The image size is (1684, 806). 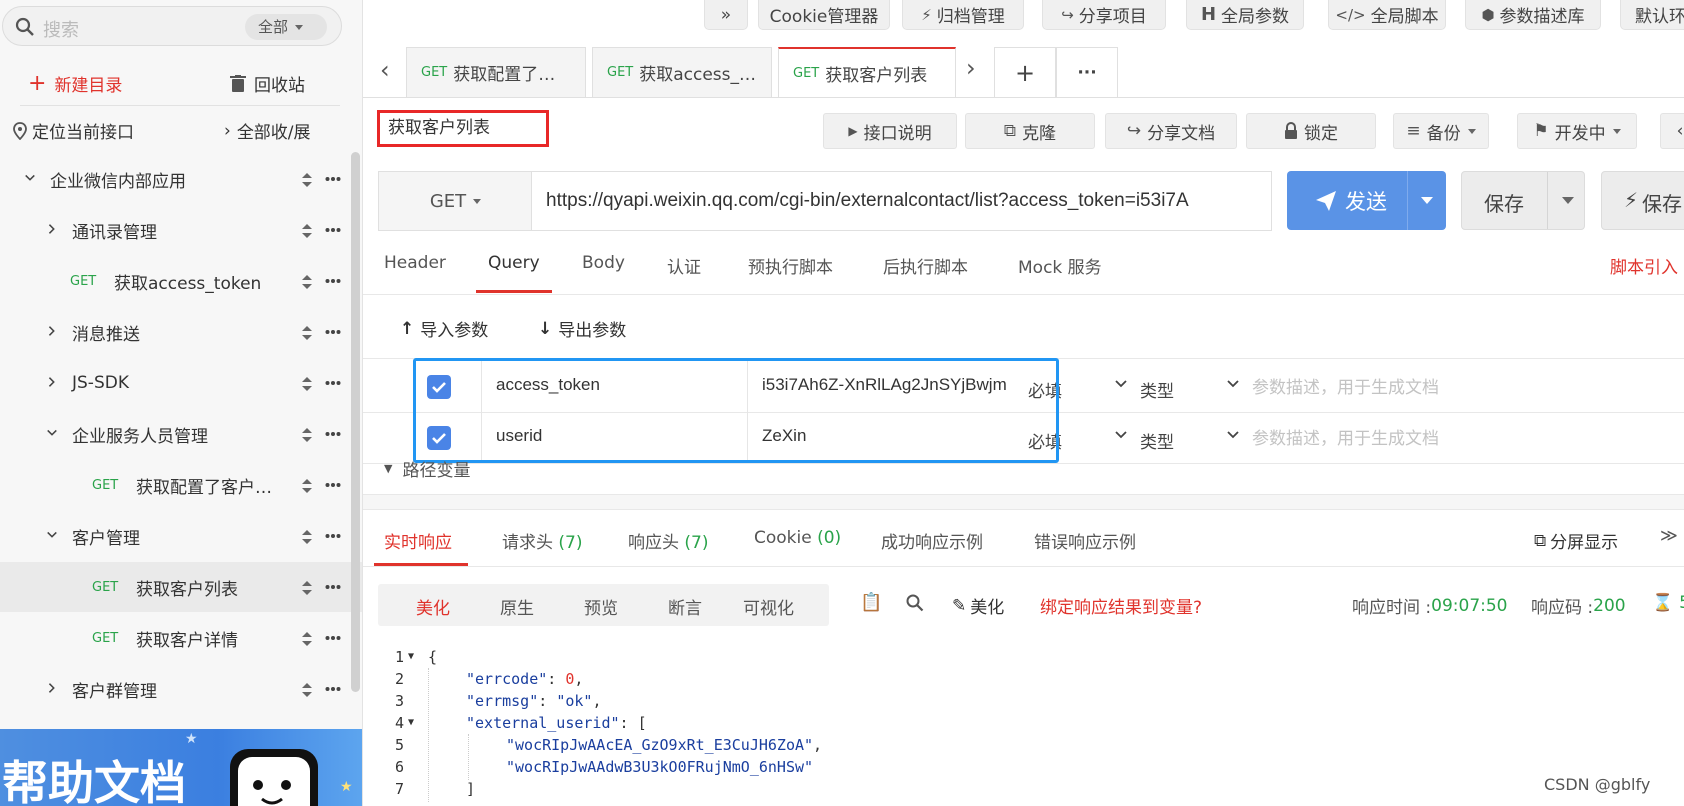 What do you see at coordinates (963, 15) in the screenshot?
I see `archive-button: ⚡ 归档管理` at bounding box center [963, 15].